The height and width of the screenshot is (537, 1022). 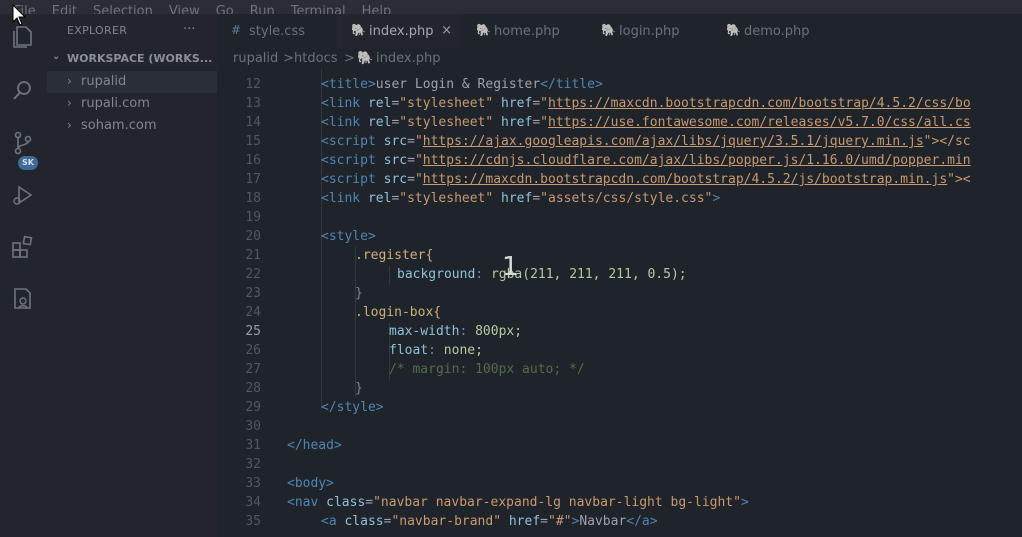 What do you see at coordinates (384, 331) in the screenshot?
I see `code-line-current: 25 max-width: 800px;` at bounding box center [384, 331].